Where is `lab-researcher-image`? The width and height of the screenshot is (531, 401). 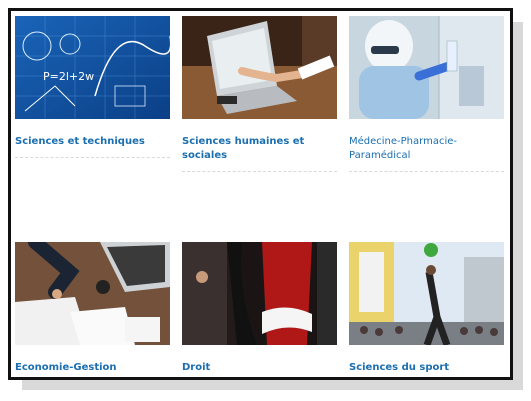 lab-researcher-image is located at coordinates (426, 67).